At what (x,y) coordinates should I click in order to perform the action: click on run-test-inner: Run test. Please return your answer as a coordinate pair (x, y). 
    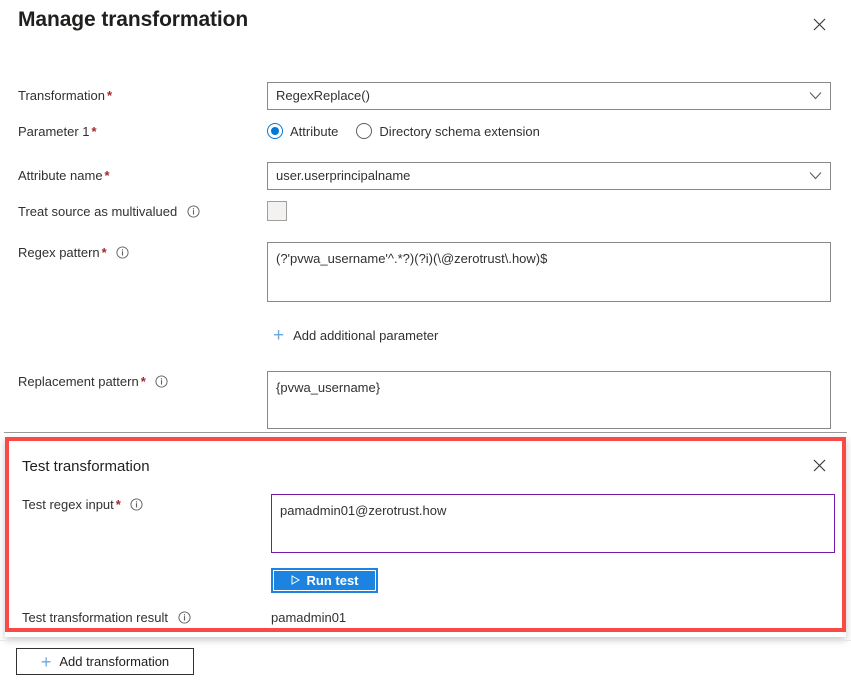
    Looking at the image, I should click on (324, 580).